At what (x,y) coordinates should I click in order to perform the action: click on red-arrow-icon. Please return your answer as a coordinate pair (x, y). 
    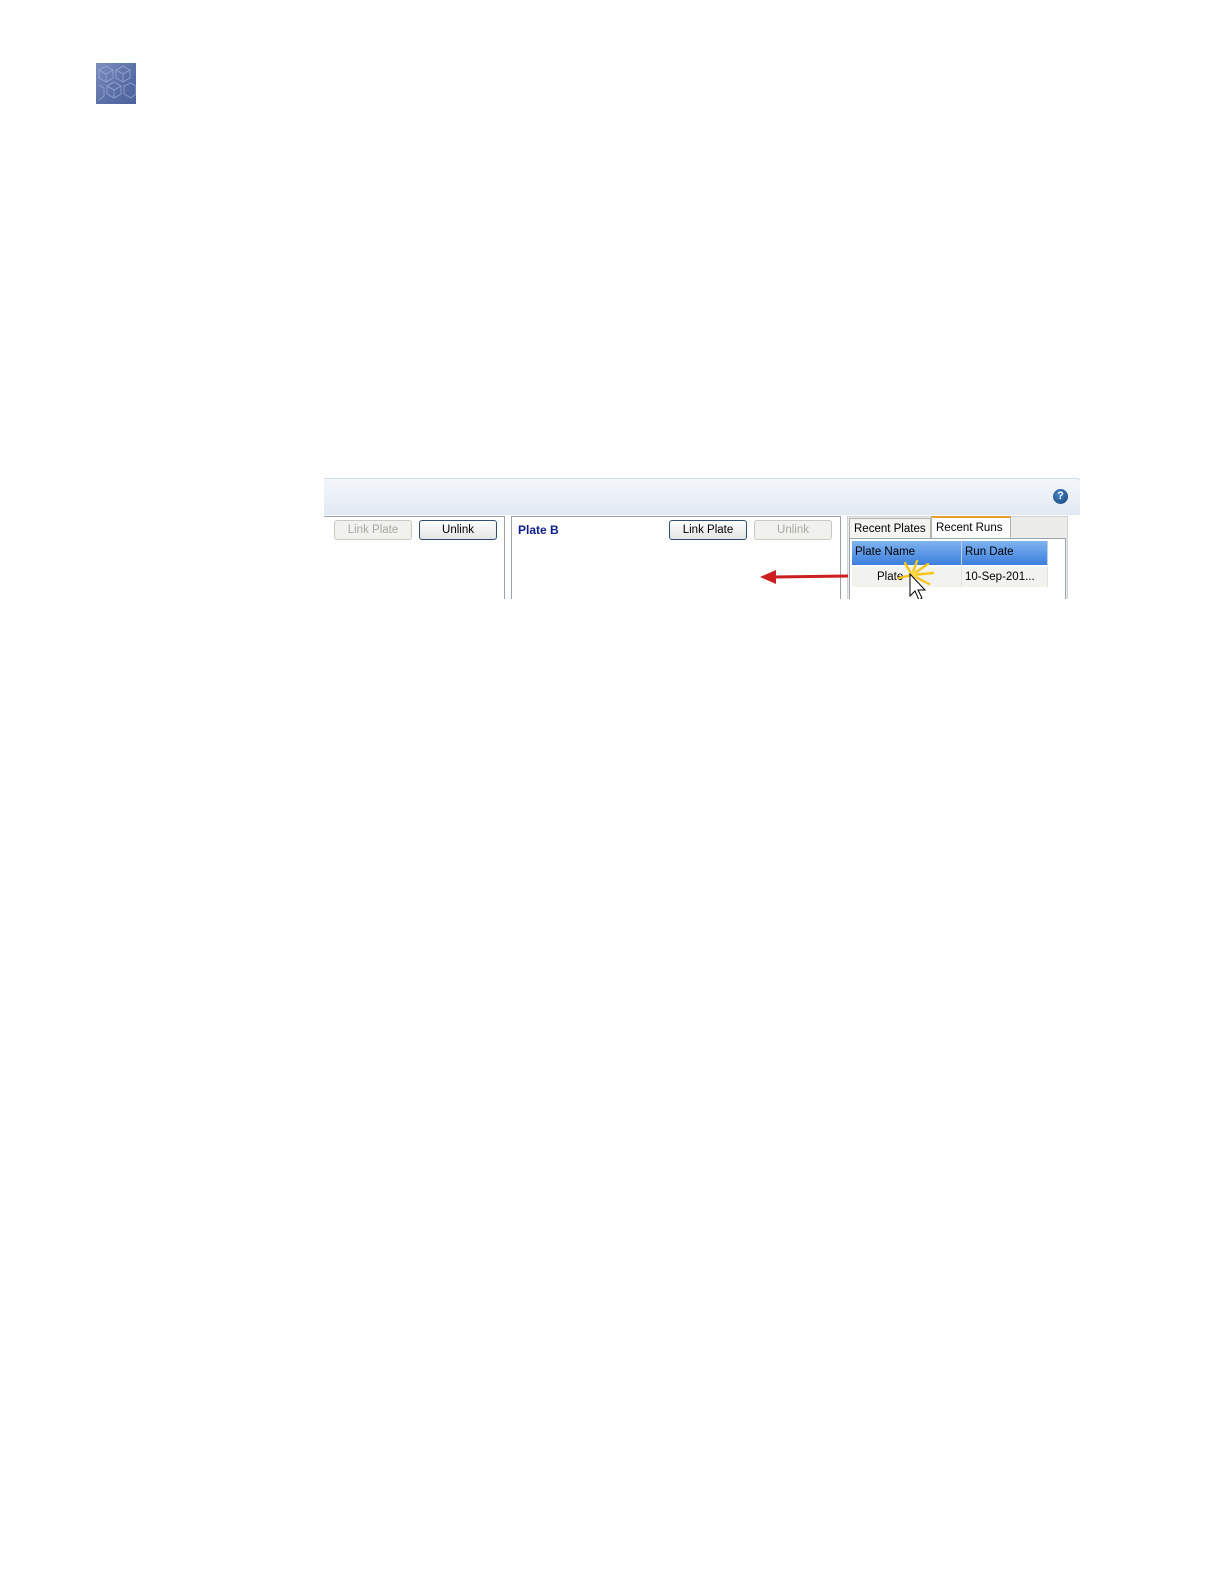
    Looking at the image, I should click on (804, 577).